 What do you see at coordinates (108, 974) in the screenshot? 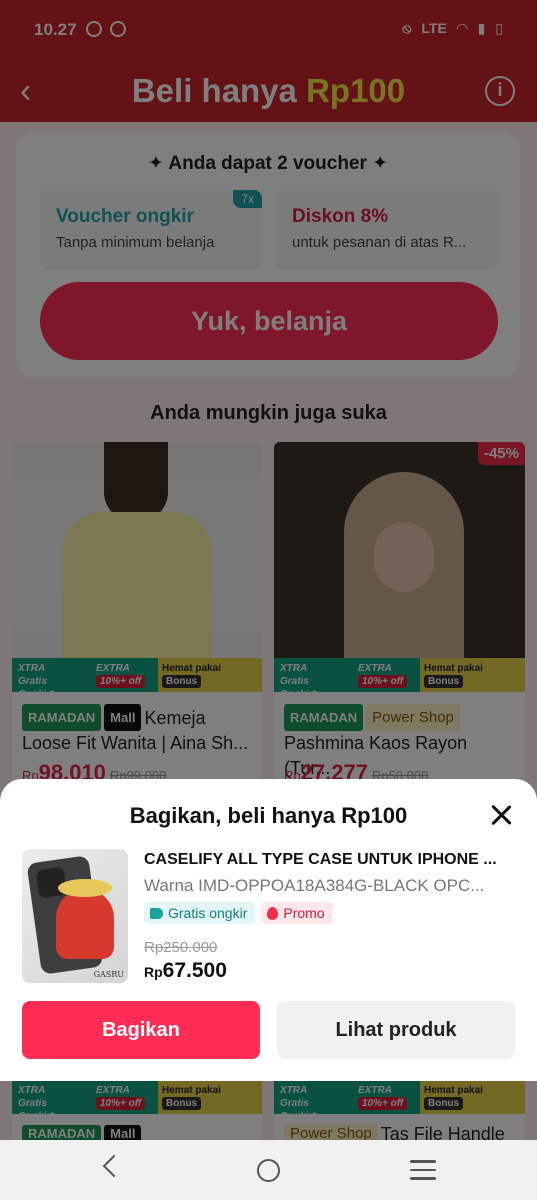
I see `thumb-brand: GASRU` at bounding box center [108, 974].